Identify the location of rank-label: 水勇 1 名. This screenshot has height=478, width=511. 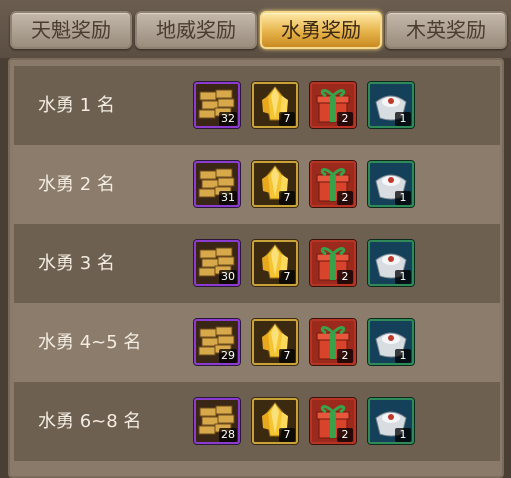
(76, 105).